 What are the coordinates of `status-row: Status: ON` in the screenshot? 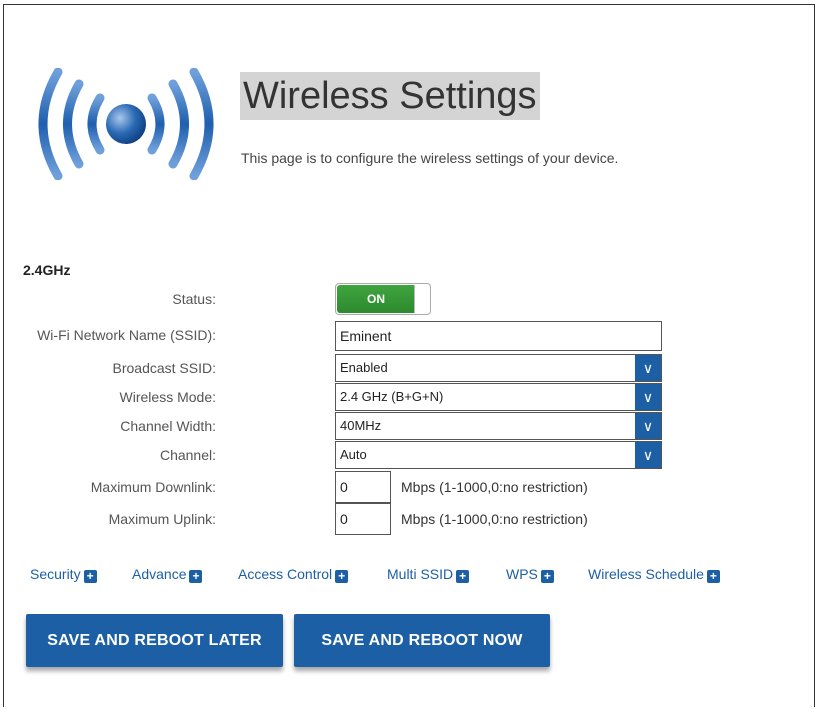 It's located at (350, 299).